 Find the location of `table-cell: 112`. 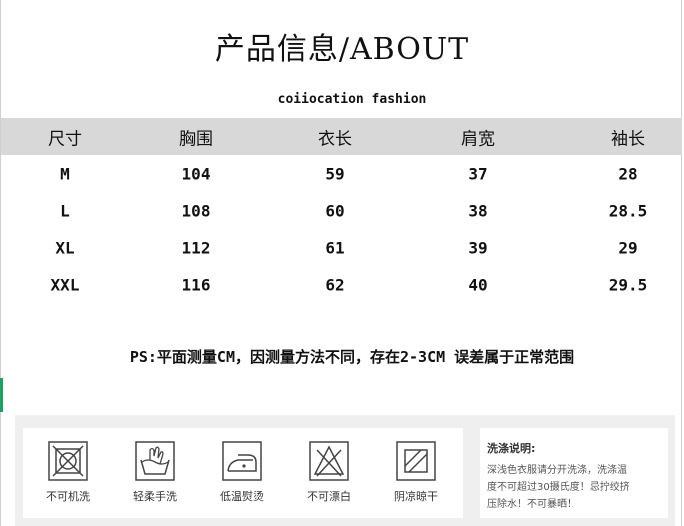

table-cell: 112 is located at coordinates (196, 247).